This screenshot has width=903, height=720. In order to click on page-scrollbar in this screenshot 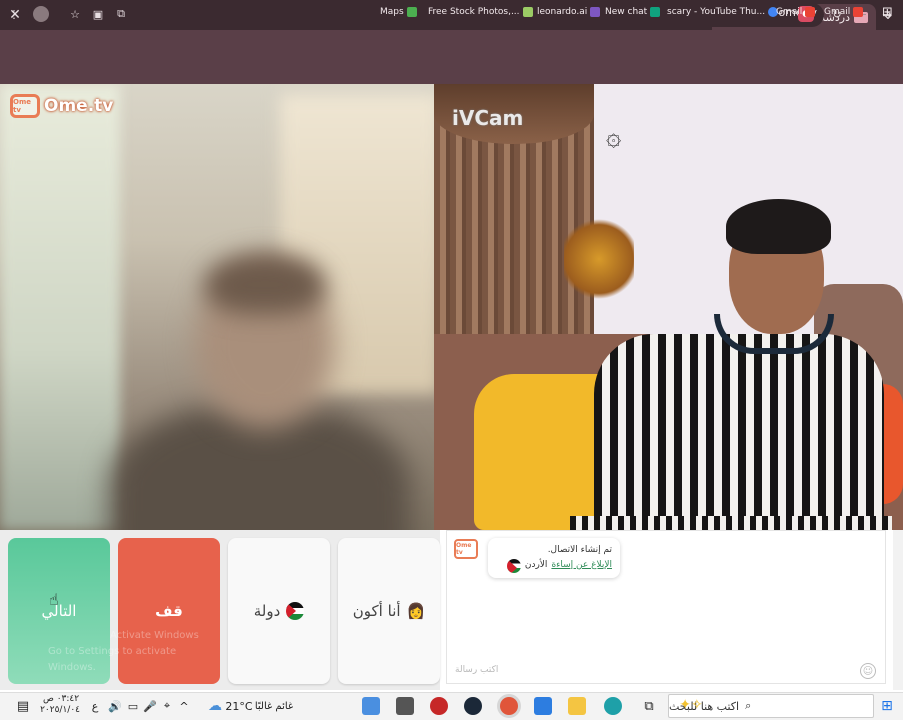, I will do `click(898, 610)`.